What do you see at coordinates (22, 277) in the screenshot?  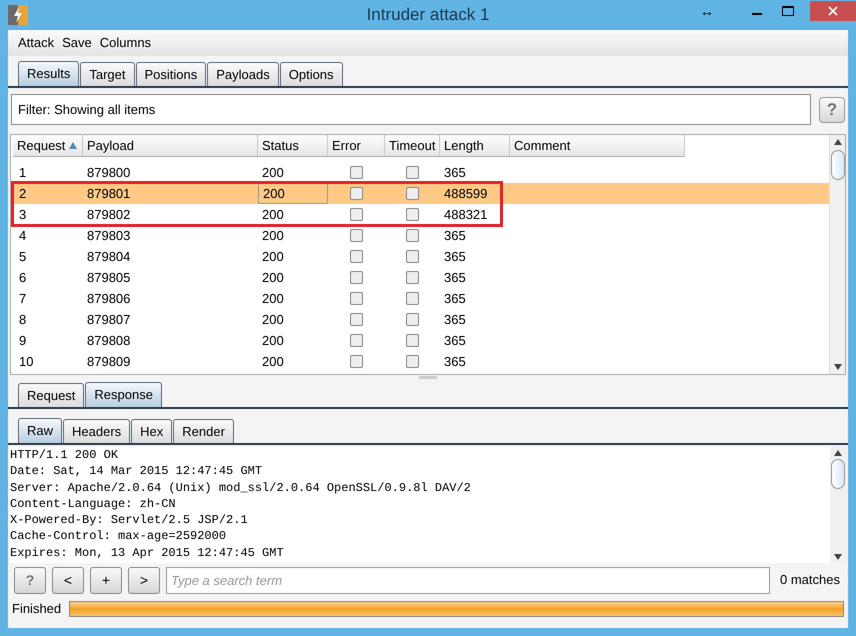 I see `table-cell-text: 6` at bounding box center [22, 277].